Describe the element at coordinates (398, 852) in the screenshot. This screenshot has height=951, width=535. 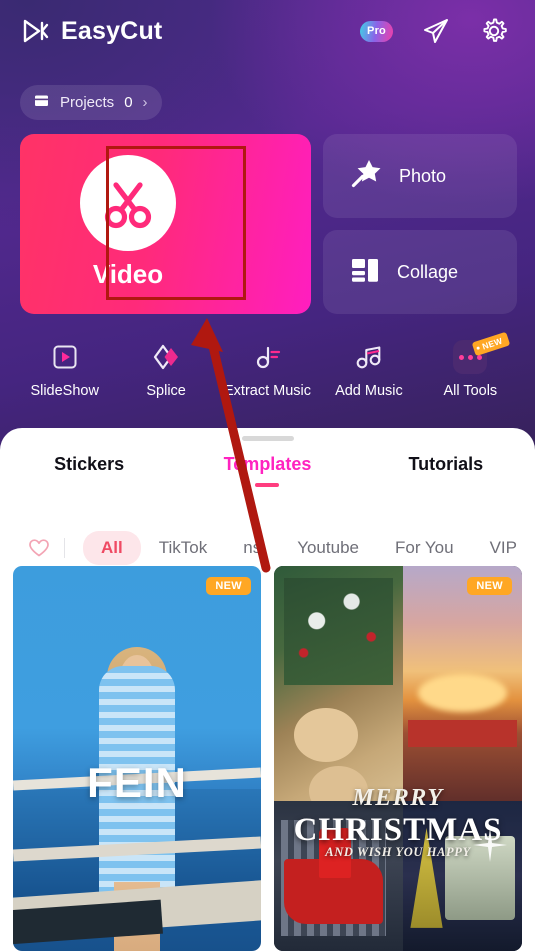
I see `template-line-3: AND WISH YOU HAPPY` at that location.